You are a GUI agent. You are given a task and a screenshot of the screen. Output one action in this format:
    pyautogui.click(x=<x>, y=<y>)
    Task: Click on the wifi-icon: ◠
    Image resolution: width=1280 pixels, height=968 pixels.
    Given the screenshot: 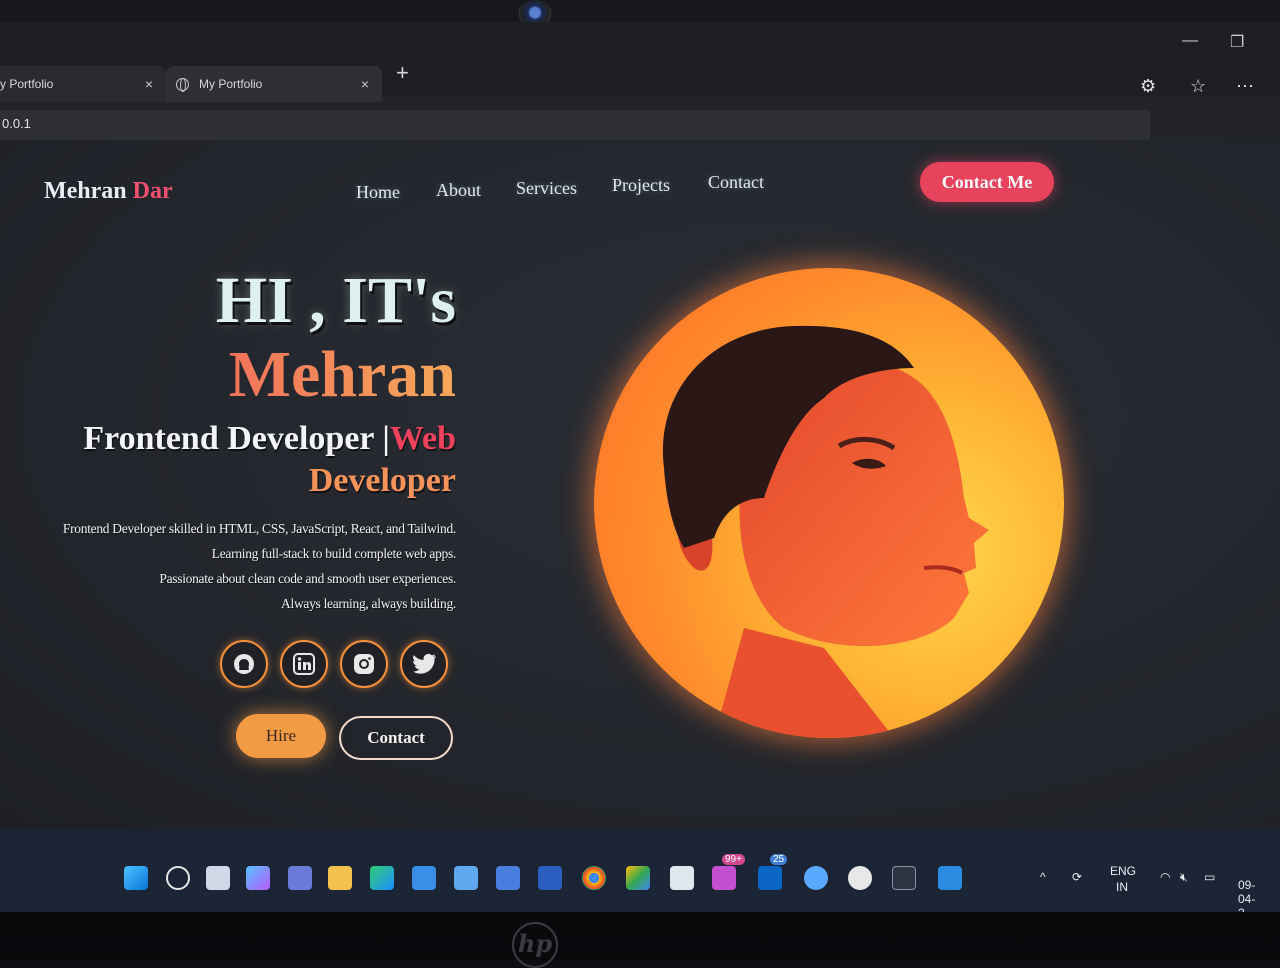 What is the action you would take?
    pyautogui.click(x=1165, y=877)
    